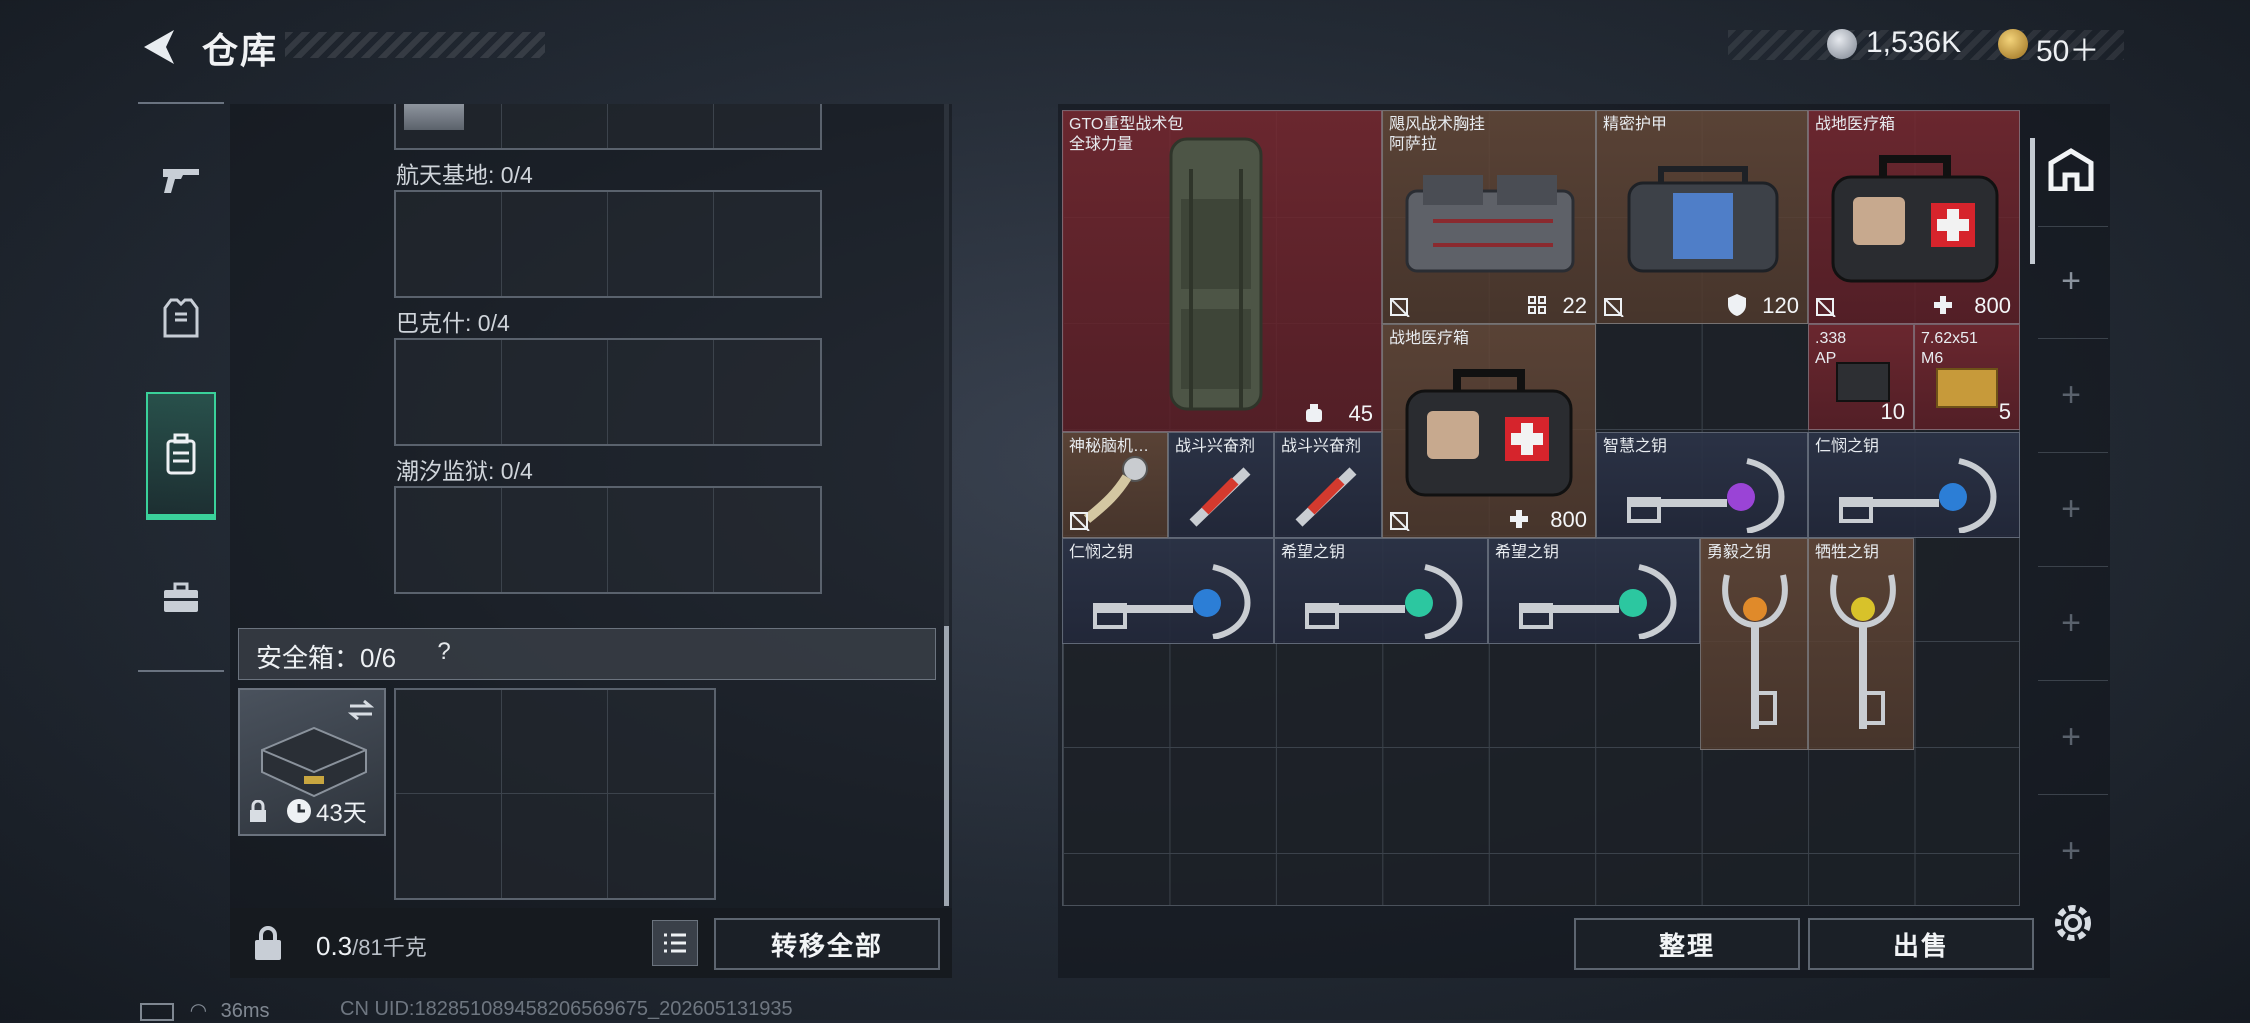 Image resolution: width=2250 pixels, height=1023 pixels. What do you see at coordinates (444, 653) in the screenshot?
I see `help-icon: ?` at bounding box center [444, 653].